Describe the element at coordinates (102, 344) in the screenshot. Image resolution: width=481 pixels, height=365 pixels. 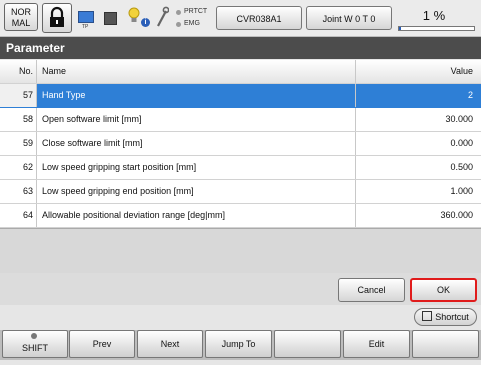
I see `fkey-prev: Prev` at that location.